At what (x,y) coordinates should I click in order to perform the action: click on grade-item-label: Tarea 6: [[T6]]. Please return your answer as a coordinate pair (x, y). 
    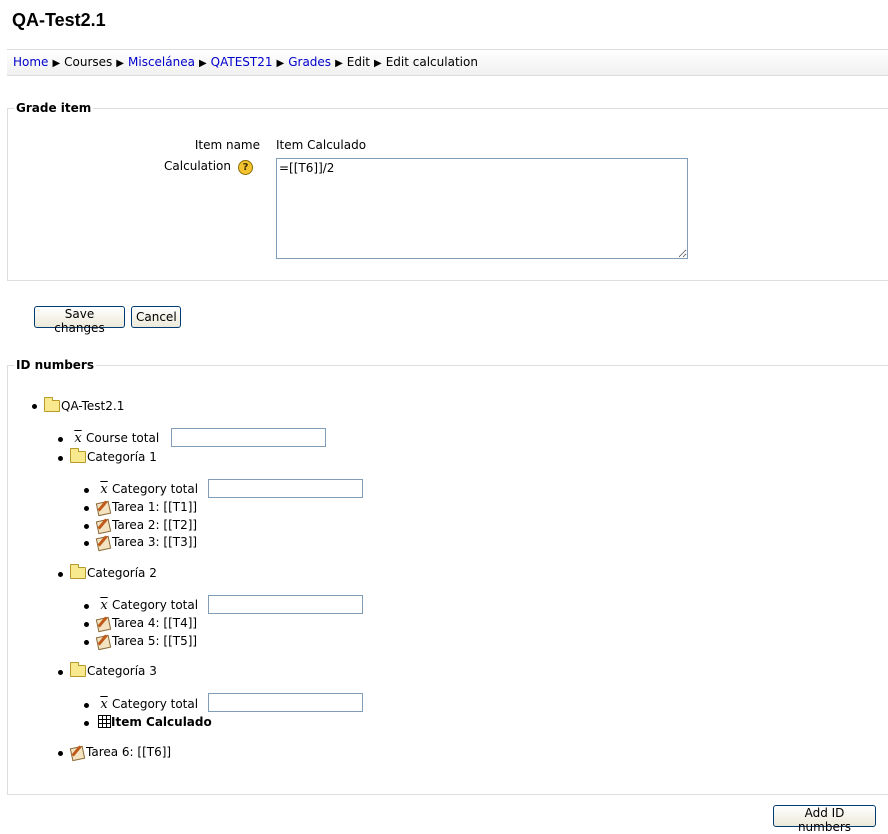
    Looking at the image, I should click on (129, 752).